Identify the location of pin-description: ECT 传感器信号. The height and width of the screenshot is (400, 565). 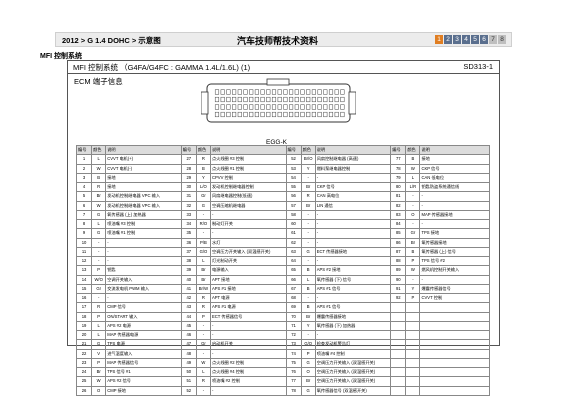
(248, 316).